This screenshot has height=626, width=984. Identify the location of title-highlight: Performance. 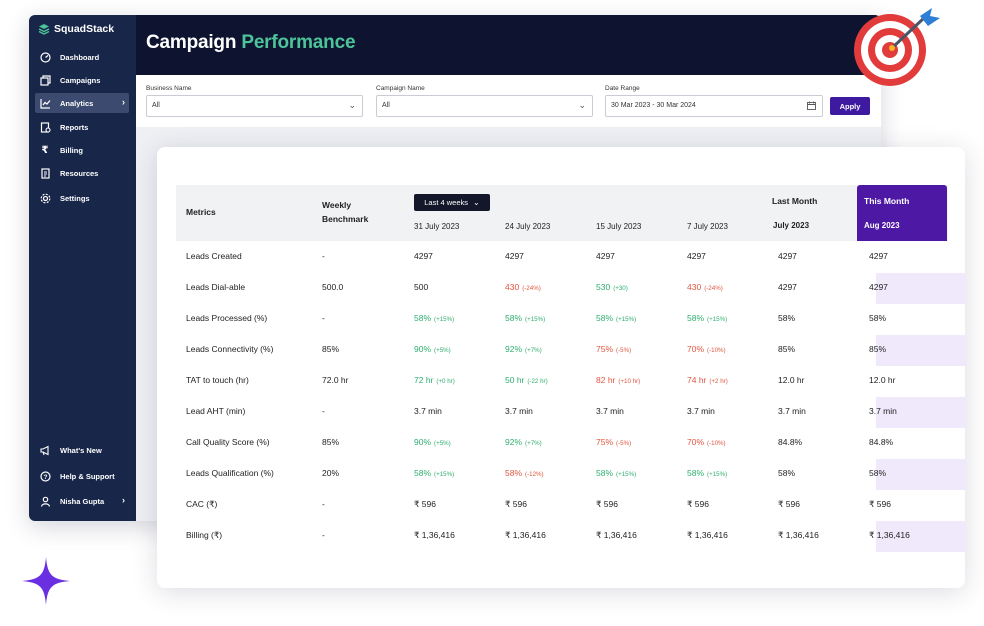
(298, 42).